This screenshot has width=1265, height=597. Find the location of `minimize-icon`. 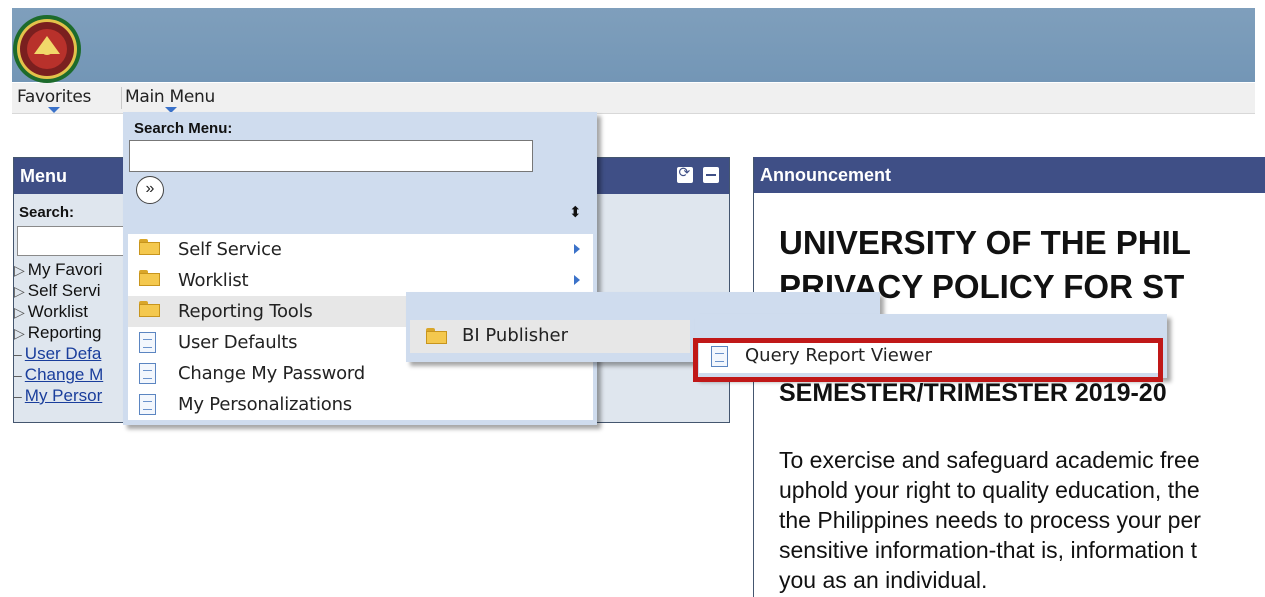

minimize-icon is located at coordinates (711, 175).